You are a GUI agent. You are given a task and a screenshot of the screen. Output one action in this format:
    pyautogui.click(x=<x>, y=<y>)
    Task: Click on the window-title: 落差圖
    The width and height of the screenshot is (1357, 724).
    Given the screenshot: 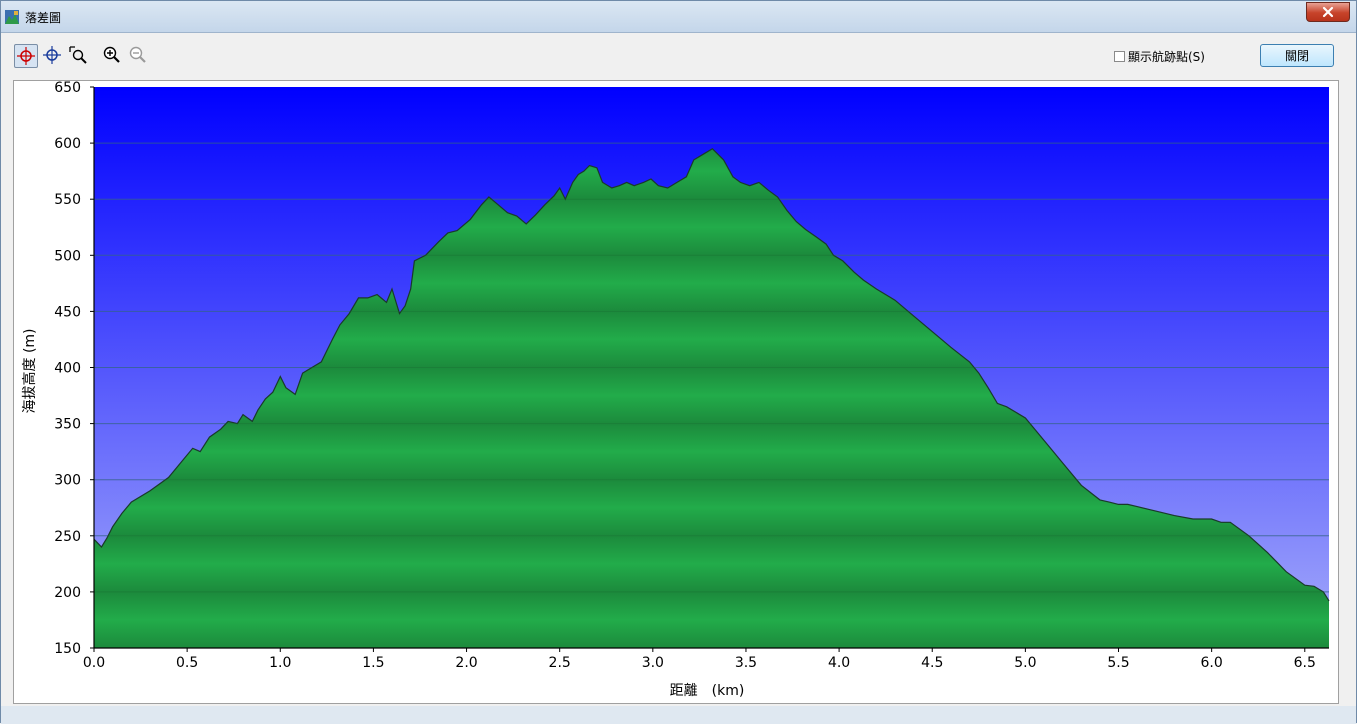 What is the action you would take?
    pyautogui.click(x=43, y=18)
    